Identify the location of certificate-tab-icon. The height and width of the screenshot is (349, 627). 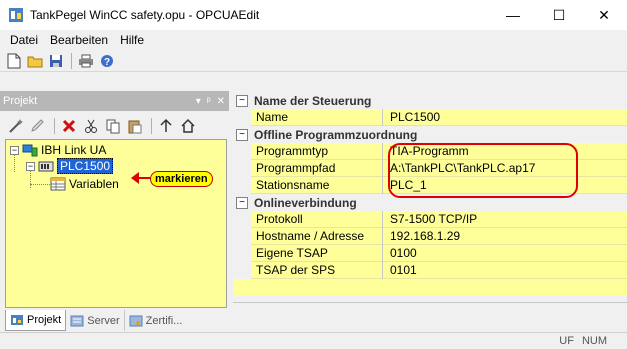
(136, 320).